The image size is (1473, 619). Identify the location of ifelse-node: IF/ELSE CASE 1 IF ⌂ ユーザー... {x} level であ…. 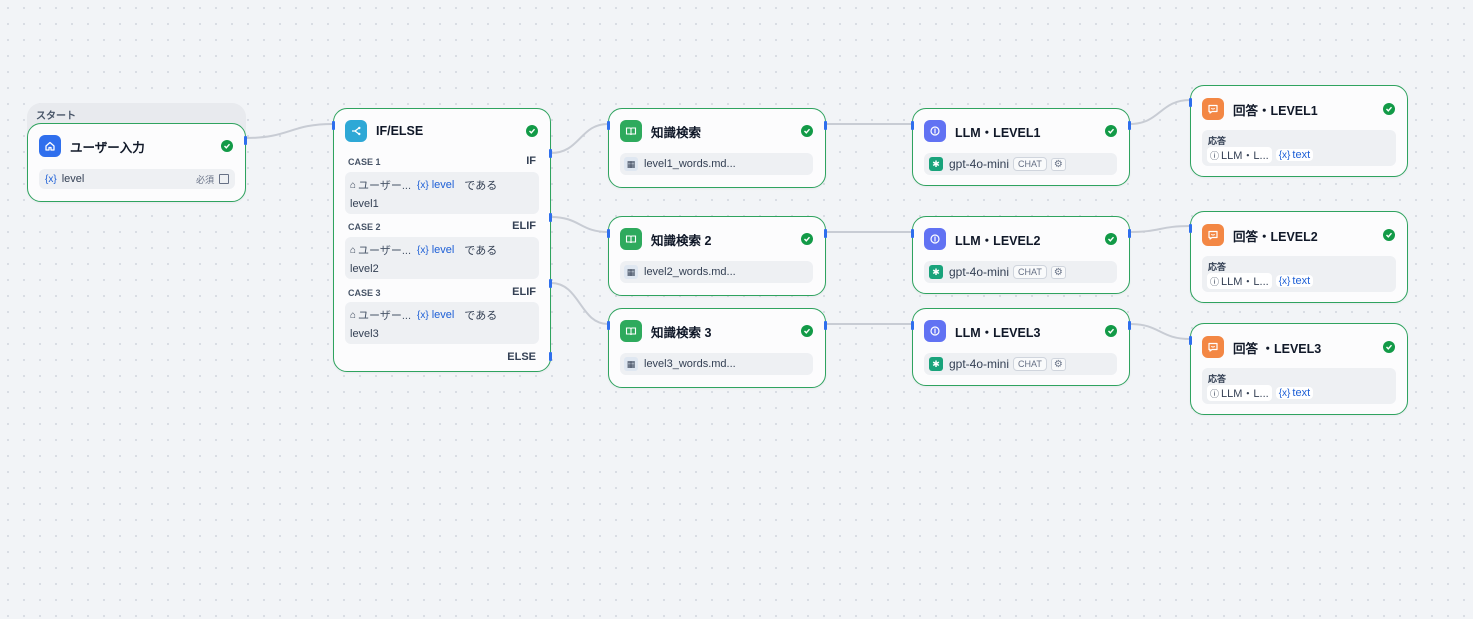
(442, 240).